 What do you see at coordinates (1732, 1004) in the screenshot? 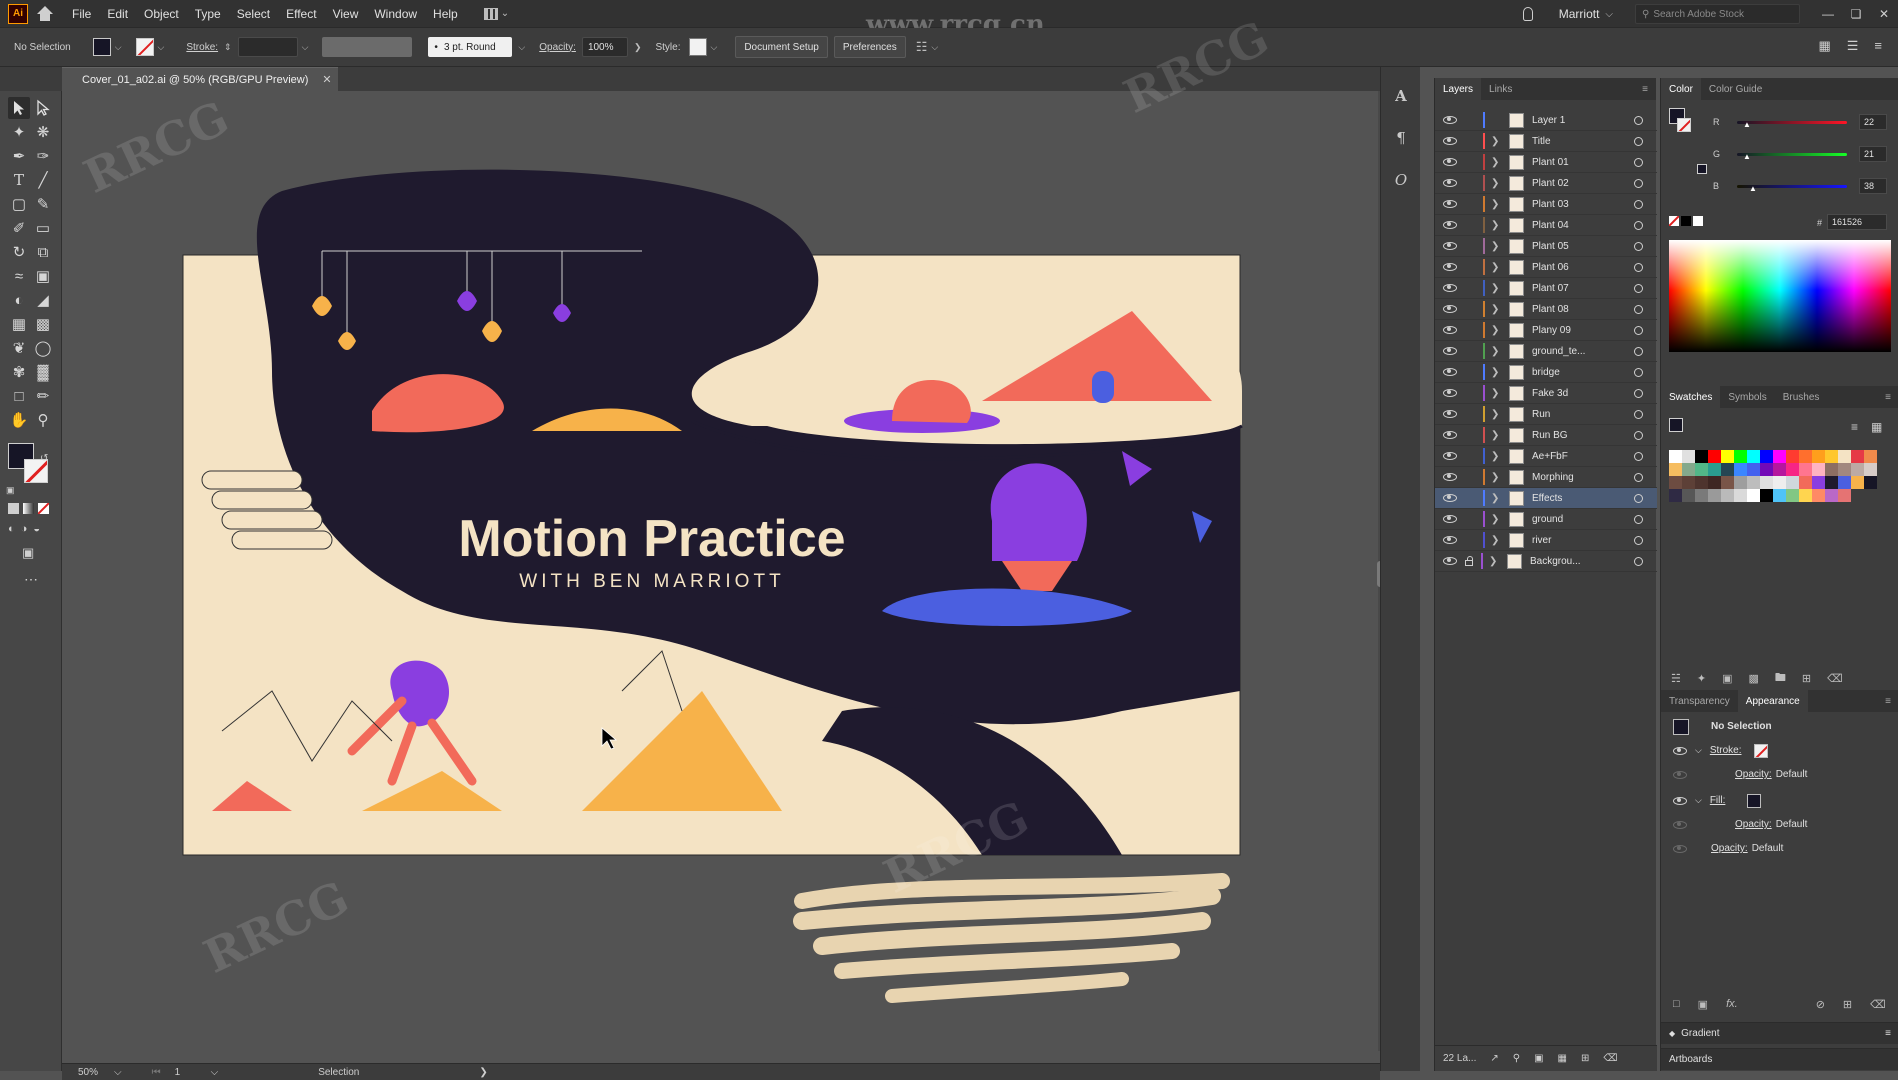
I see `fx-icon: fx.` at bounding box center [1732, 1004].